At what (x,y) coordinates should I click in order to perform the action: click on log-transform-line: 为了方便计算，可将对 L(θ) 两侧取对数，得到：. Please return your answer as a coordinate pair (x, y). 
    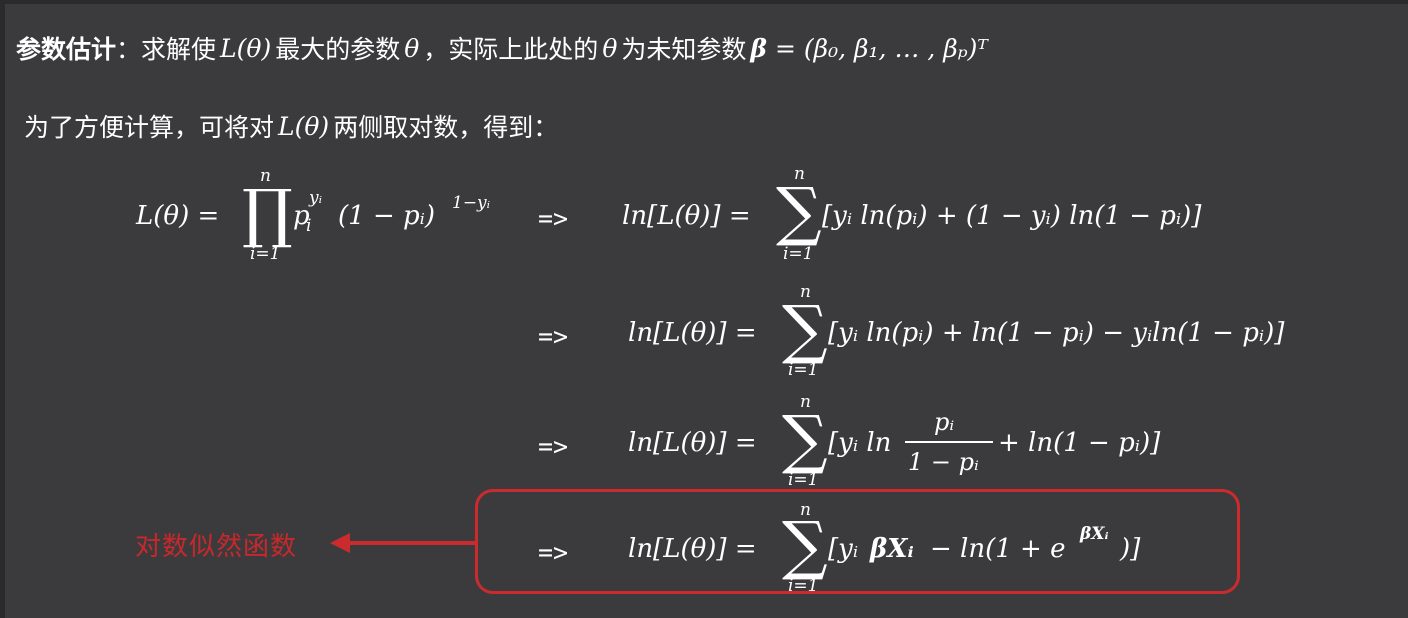
    Looking at the image, I should click on (291, 126).